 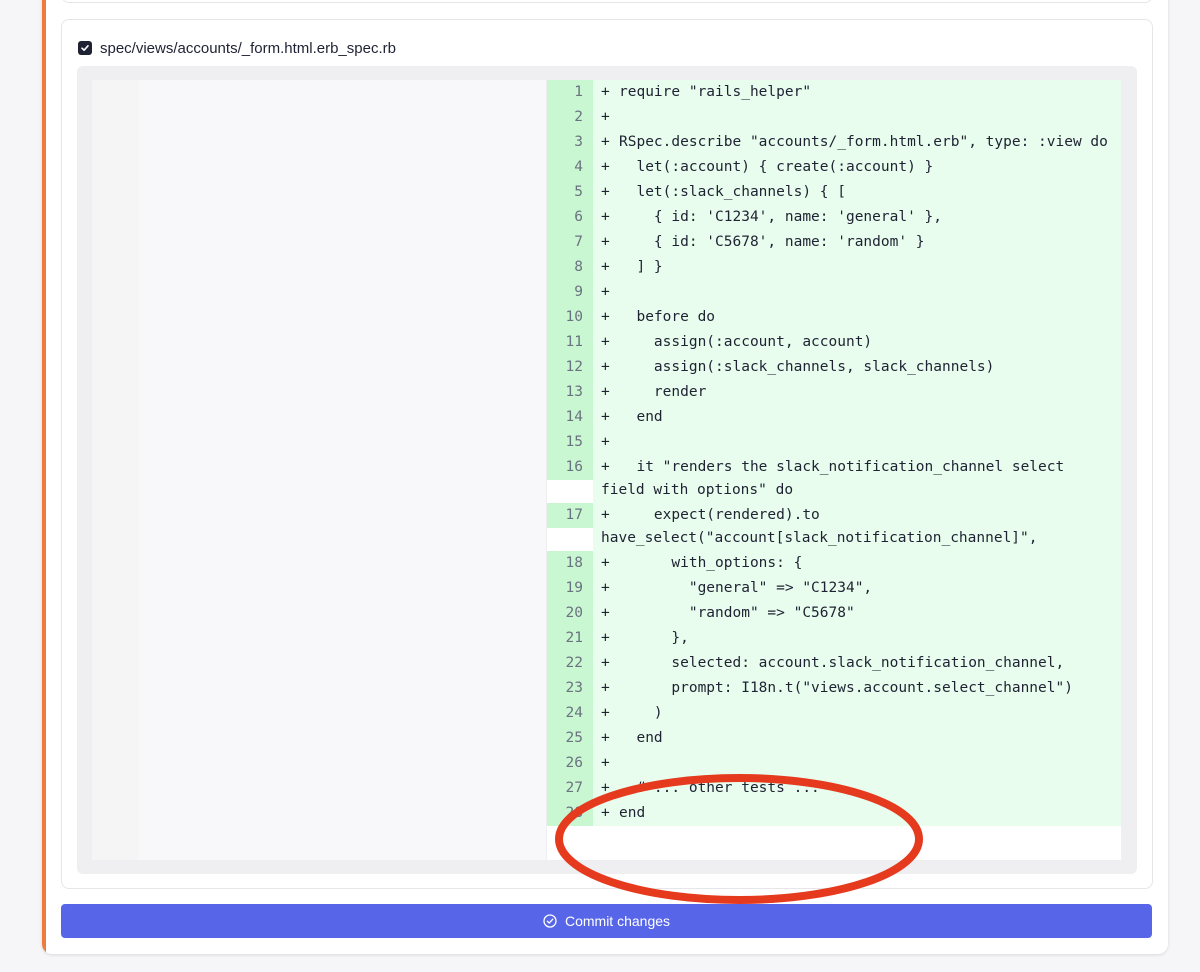 What do you see at coordinates (570, 242) in the screenshot?
I see `line-number: 7` at bounding box center [570, 242].